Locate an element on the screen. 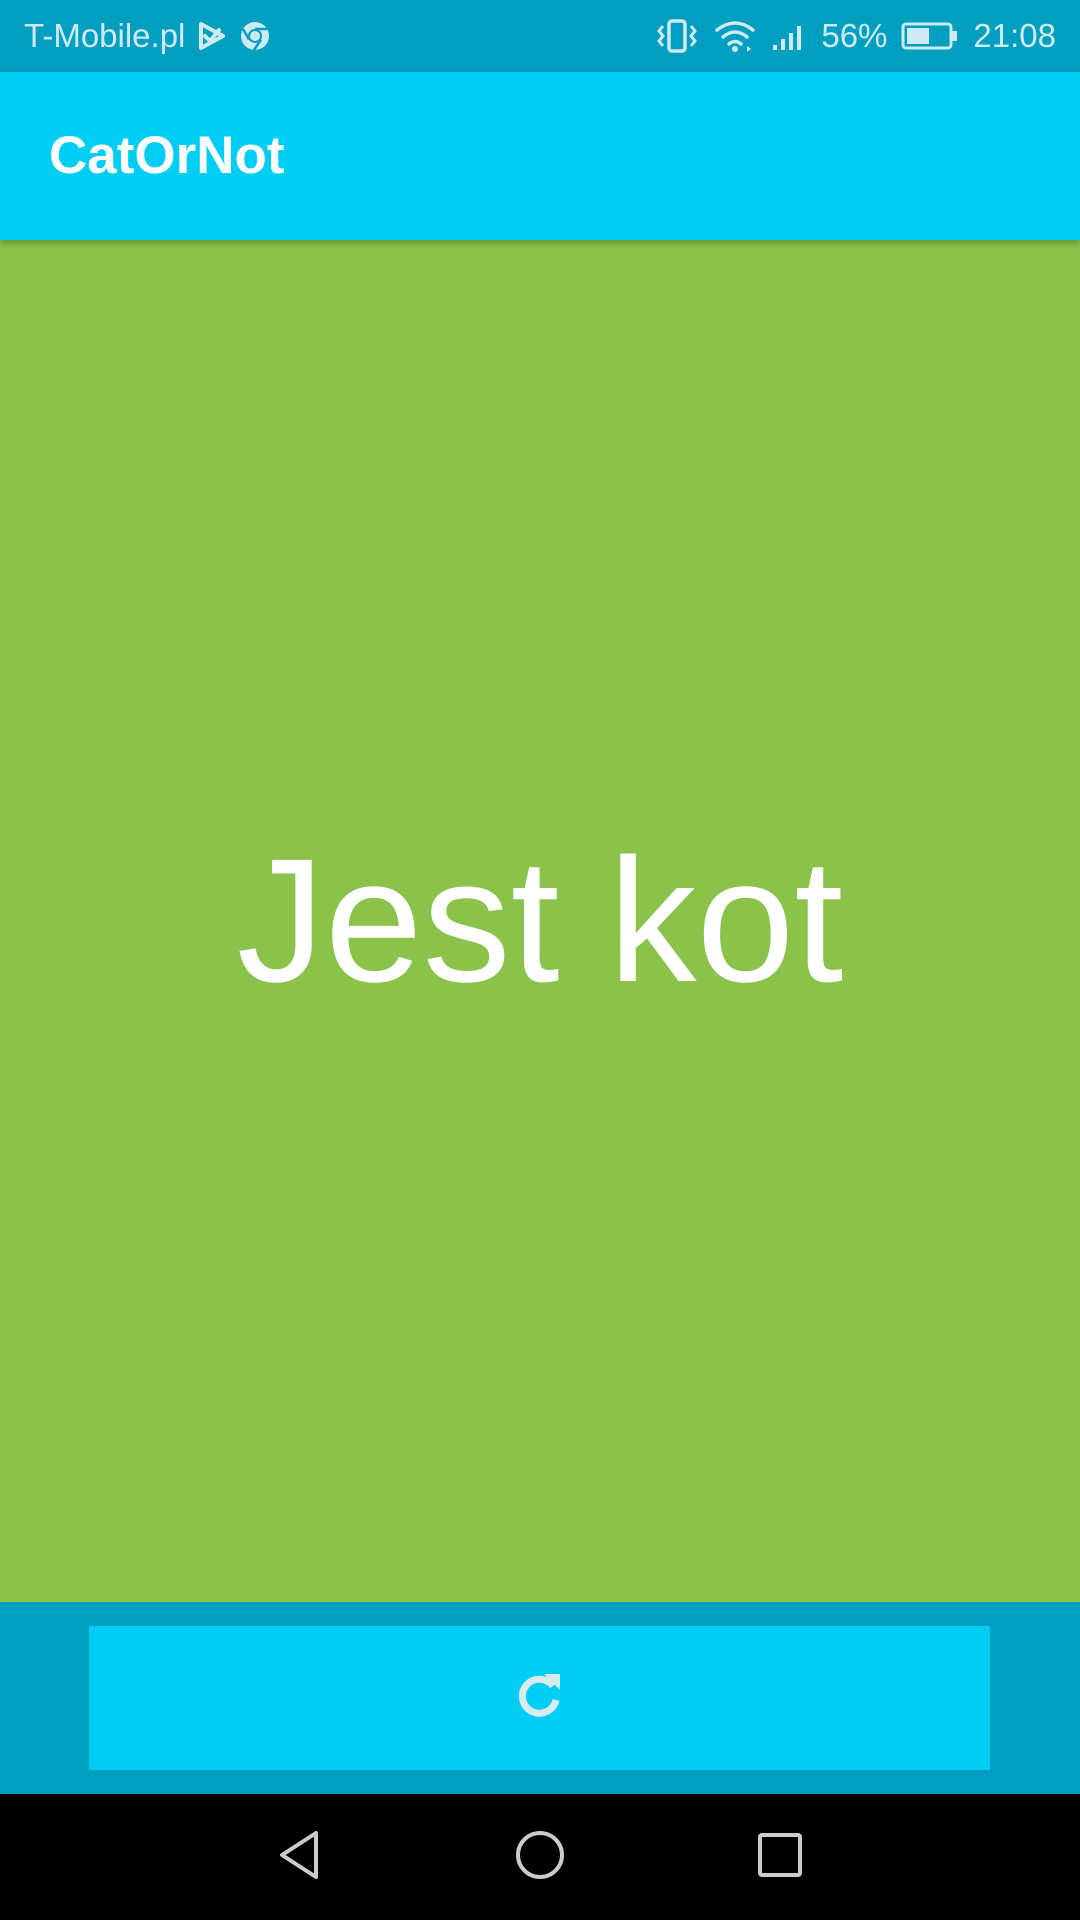  recents-button is located at coordinates (780, 1857).